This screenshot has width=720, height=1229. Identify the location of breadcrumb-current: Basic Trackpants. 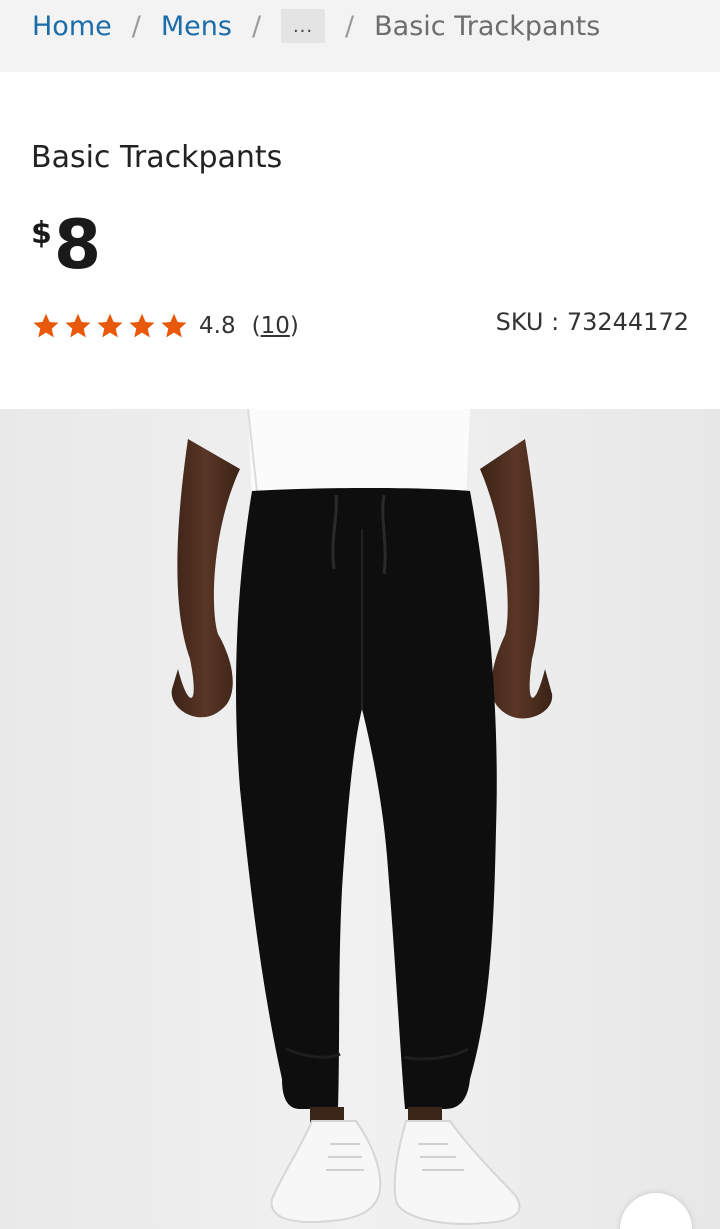
(487, 26).